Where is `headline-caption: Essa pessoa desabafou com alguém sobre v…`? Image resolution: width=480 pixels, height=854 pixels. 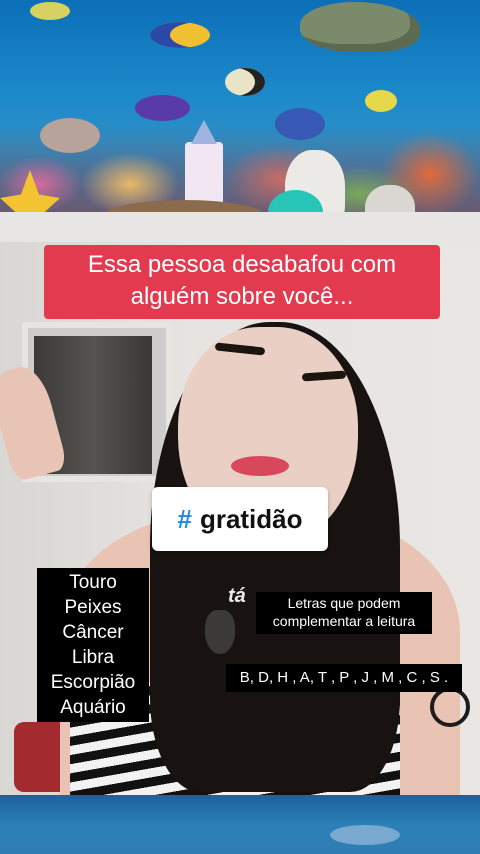
headline-caption: Essa pessoa desabafou com alguém sobre v… is located at coordinates (242, 282).